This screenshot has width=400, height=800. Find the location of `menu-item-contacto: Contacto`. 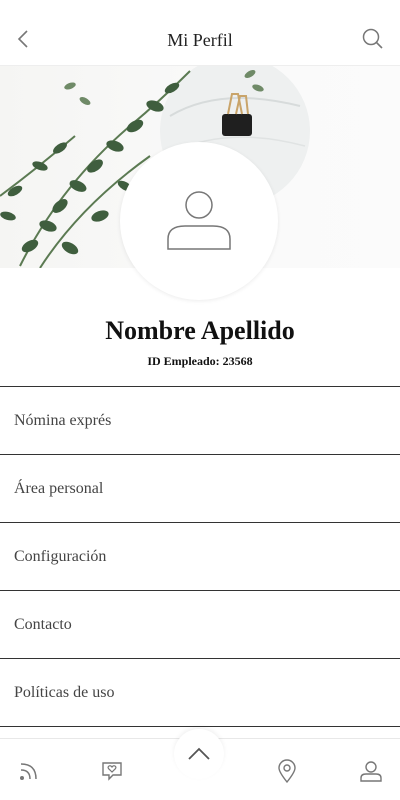

menu-item-contacto: Contacto is located at coordinates (200, 625).